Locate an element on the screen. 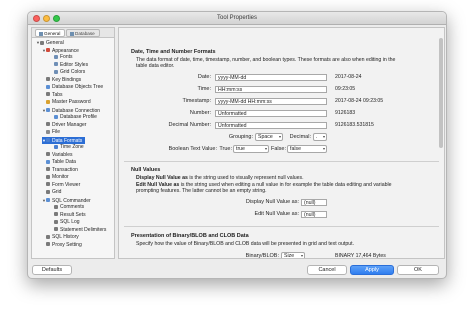  tree-item: Database Profile is located at coordinates (73, 117).